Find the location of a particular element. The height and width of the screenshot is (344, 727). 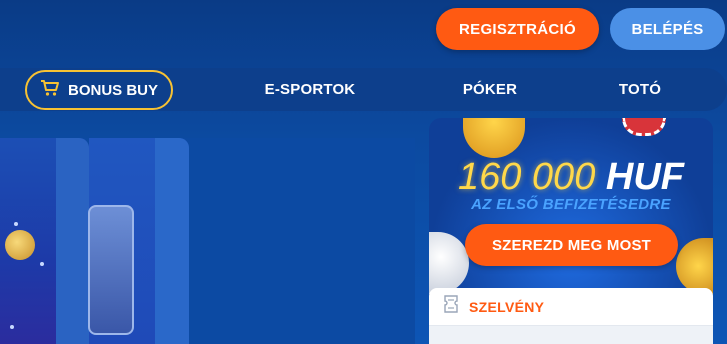

nav-item-toto: TOTÓ is located at coordinates (640, 89).